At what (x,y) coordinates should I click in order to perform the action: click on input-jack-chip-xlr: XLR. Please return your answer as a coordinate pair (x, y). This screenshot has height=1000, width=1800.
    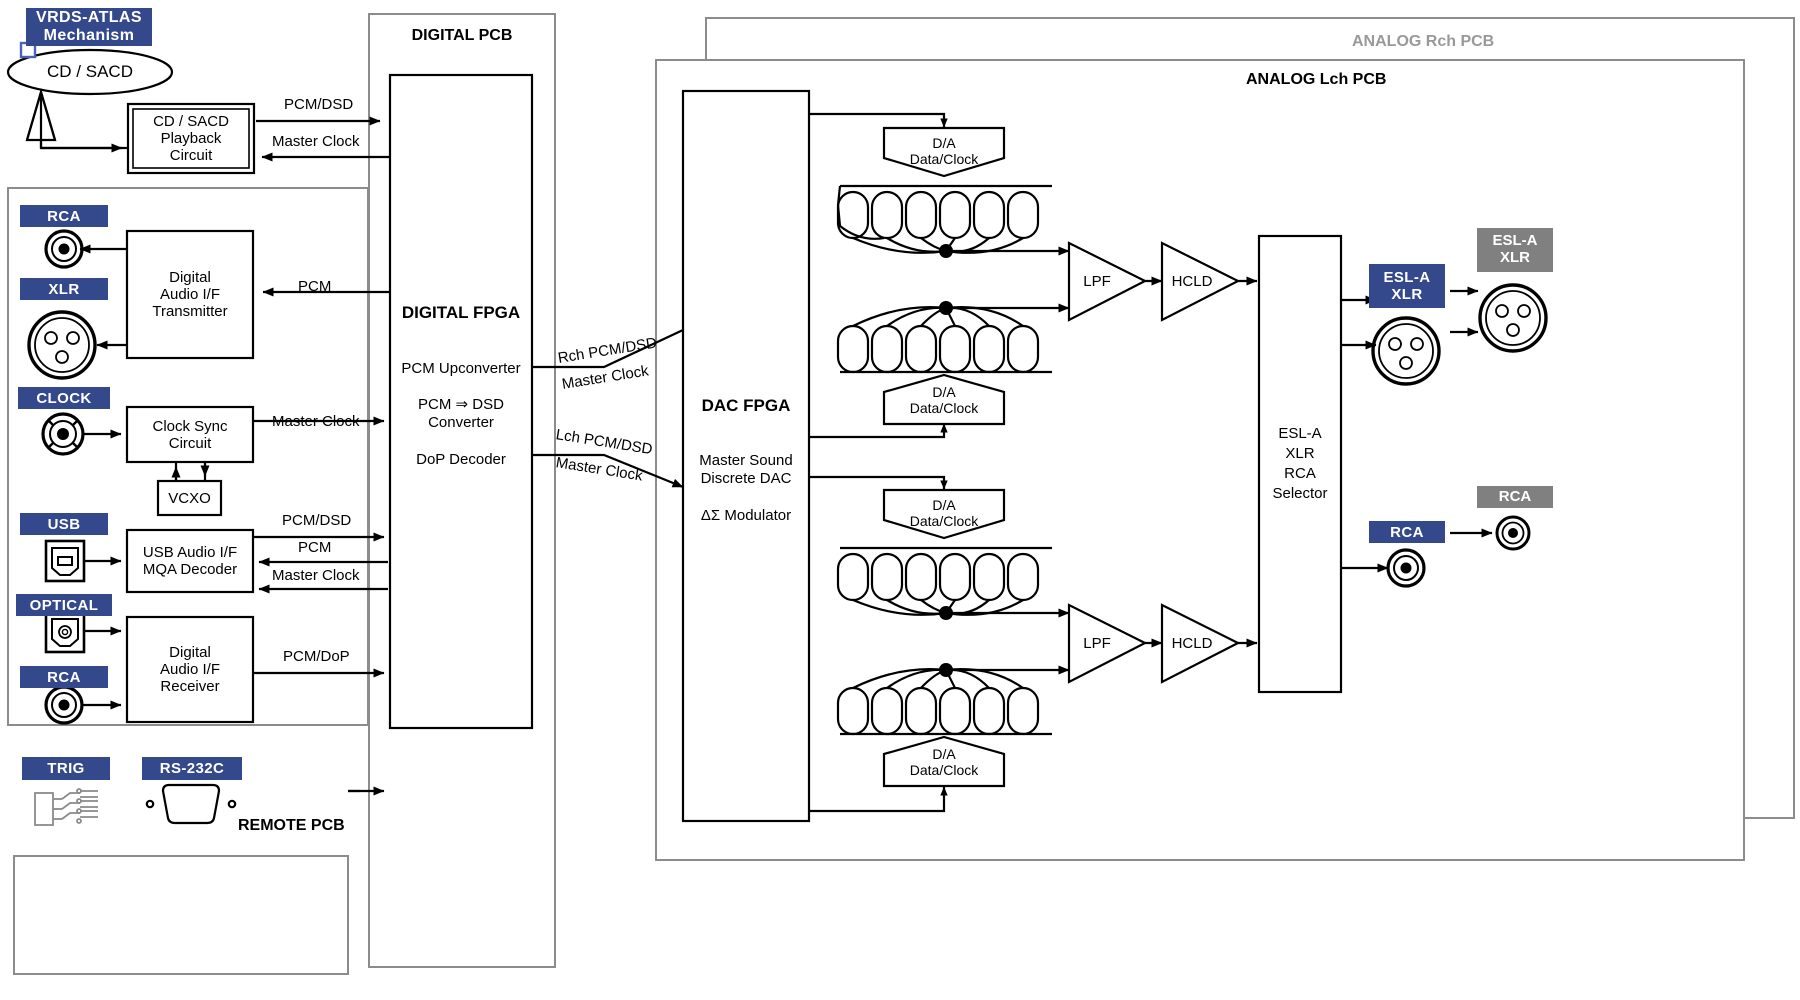
    Looking at the image, I should click on (64, 289).